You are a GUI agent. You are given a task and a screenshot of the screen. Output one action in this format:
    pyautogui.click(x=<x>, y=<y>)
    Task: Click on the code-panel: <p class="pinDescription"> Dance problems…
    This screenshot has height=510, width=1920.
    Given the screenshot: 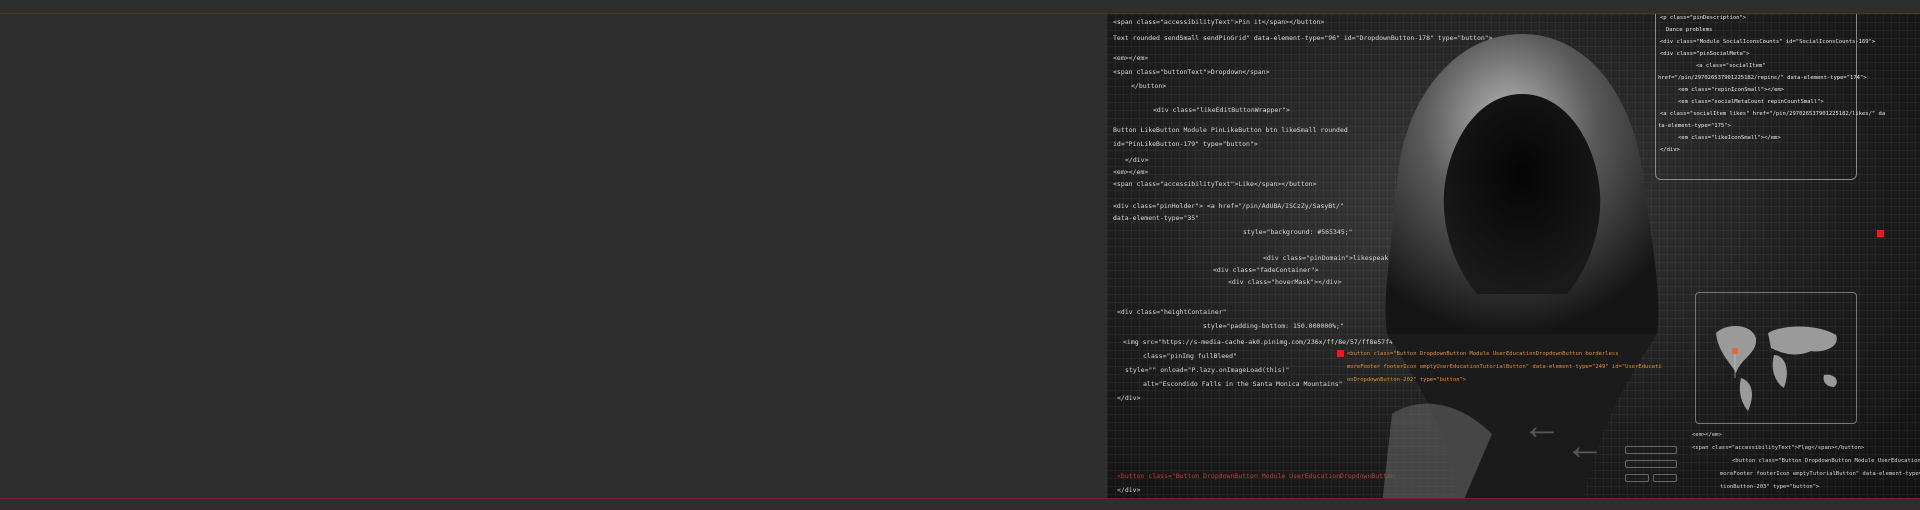 What is the action you would take?
    pyautogui.click(x=1770, y=97)
    